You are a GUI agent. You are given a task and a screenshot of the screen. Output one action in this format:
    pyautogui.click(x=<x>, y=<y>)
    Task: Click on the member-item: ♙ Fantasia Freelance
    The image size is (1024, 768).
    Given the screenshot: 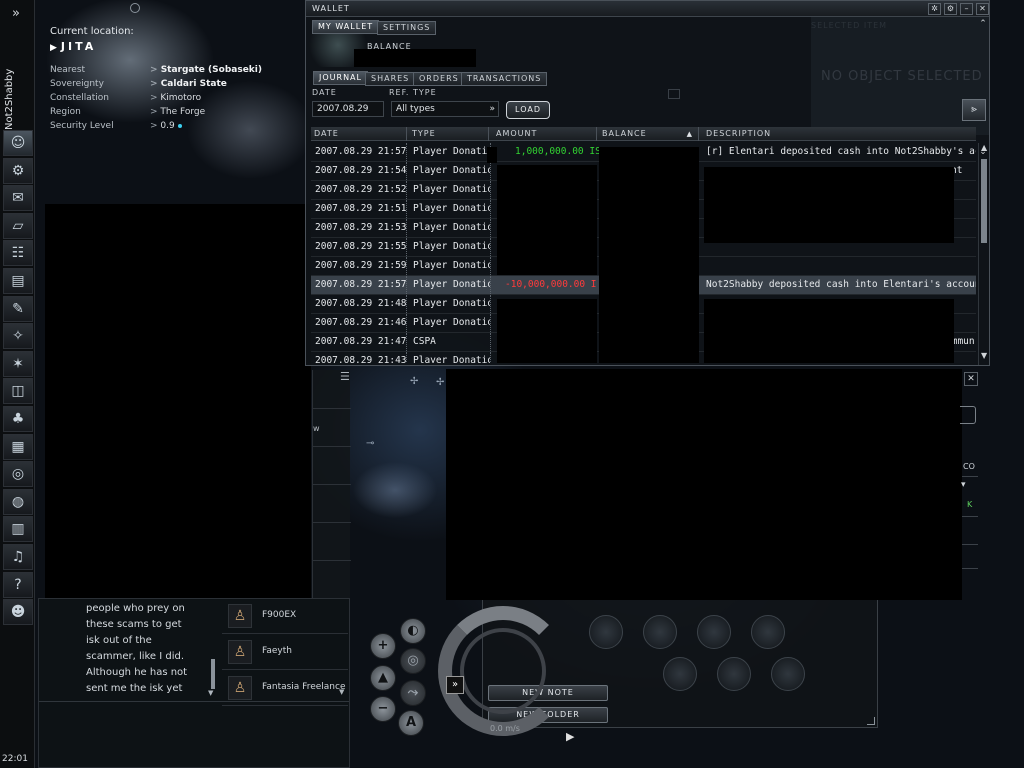 What is the action you would take?
    pyautogui.click(x=285, y=688)
    